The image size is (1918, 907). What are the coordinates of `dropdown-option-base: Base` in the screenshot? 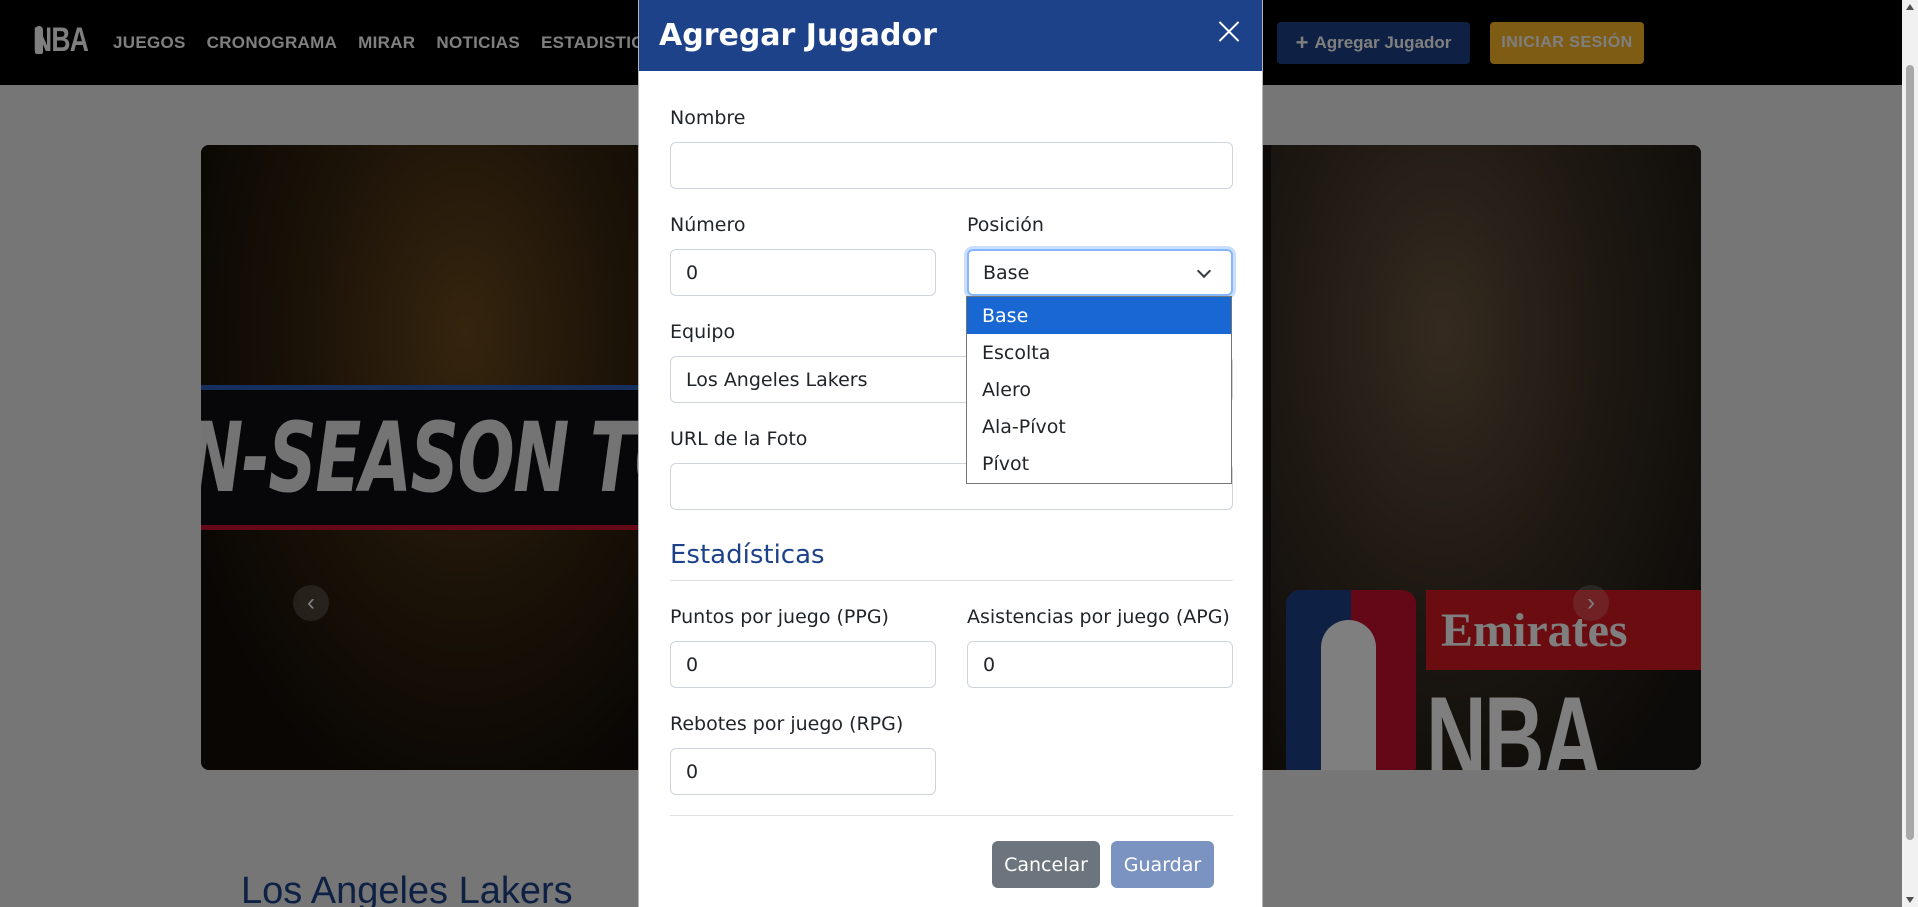 It's located at (1099, 315).